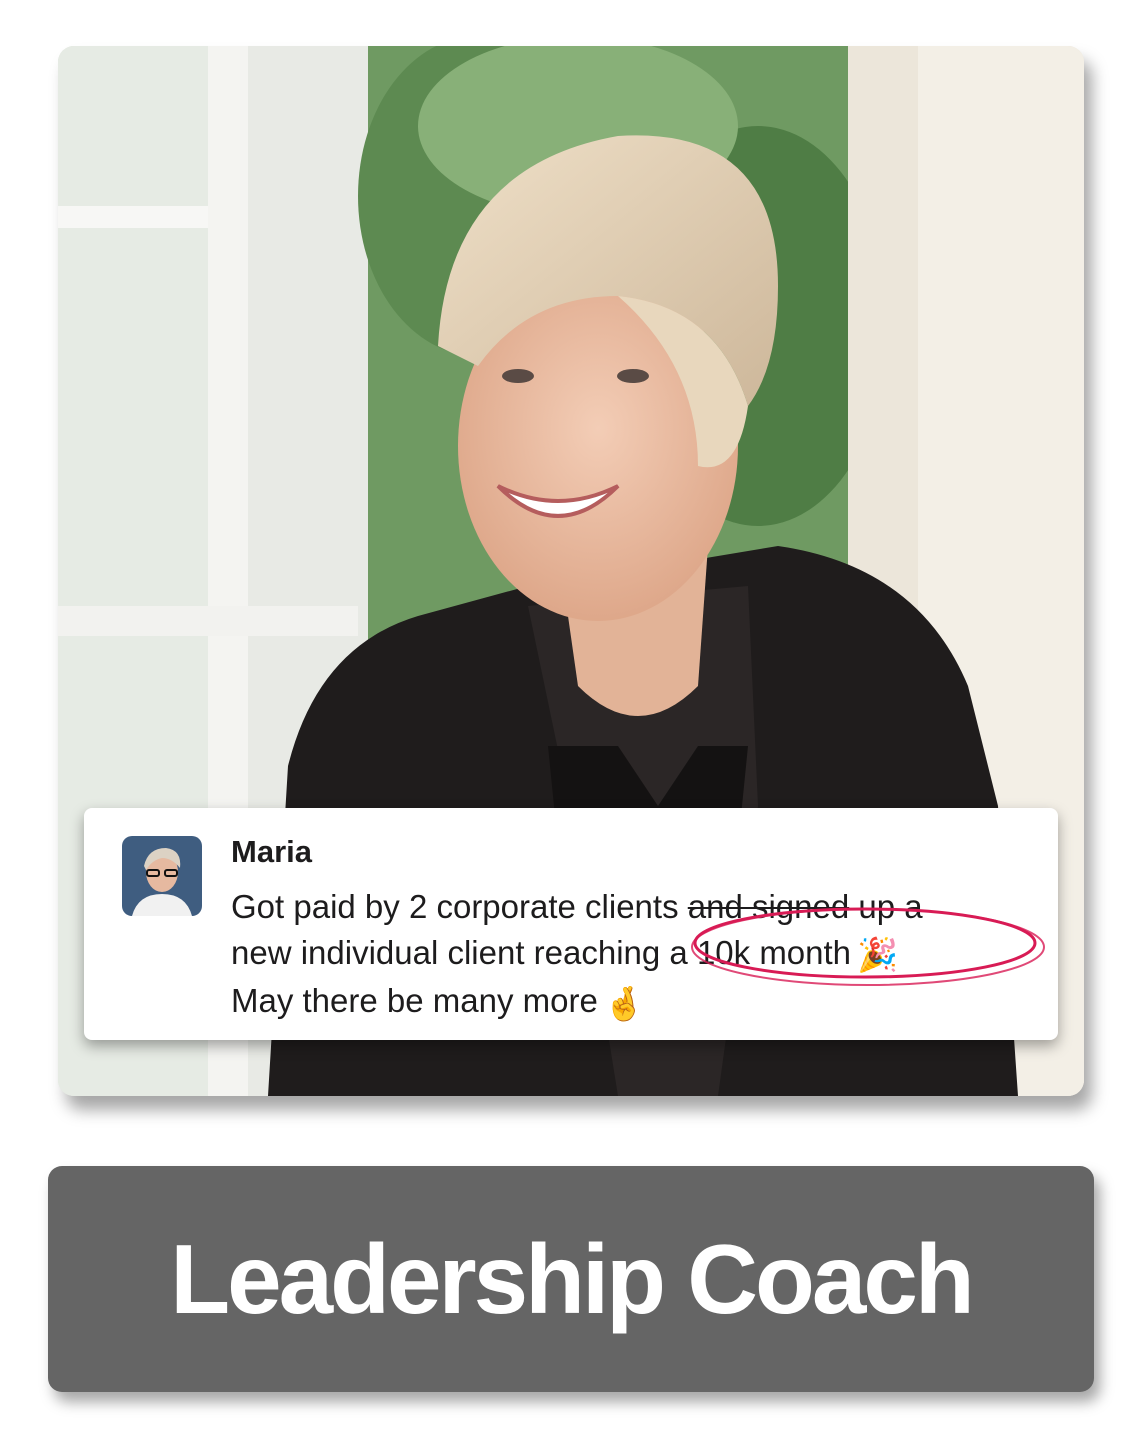 The width and height of the screenshot is (1142, 1440). Describe the element at coordinates (459, 906) in the screenshot. I see `message-line-1-text: Got paid by 2 corporate clients` at that location.